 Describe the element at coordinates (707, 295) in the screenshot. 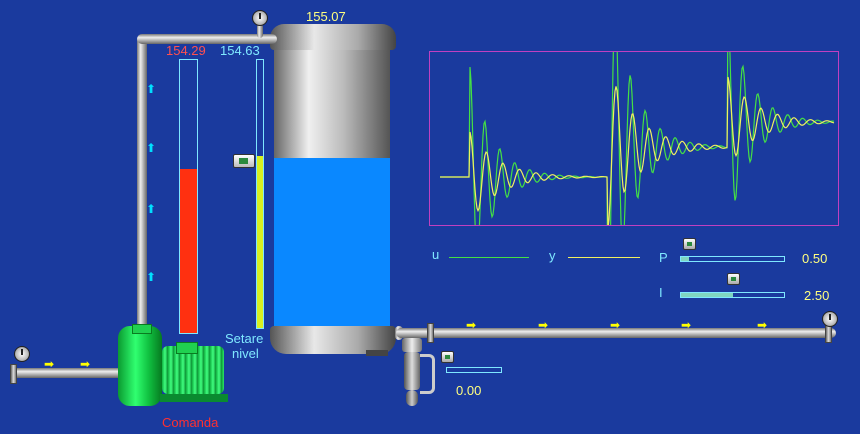

I see `i-slider-fill` at that location.